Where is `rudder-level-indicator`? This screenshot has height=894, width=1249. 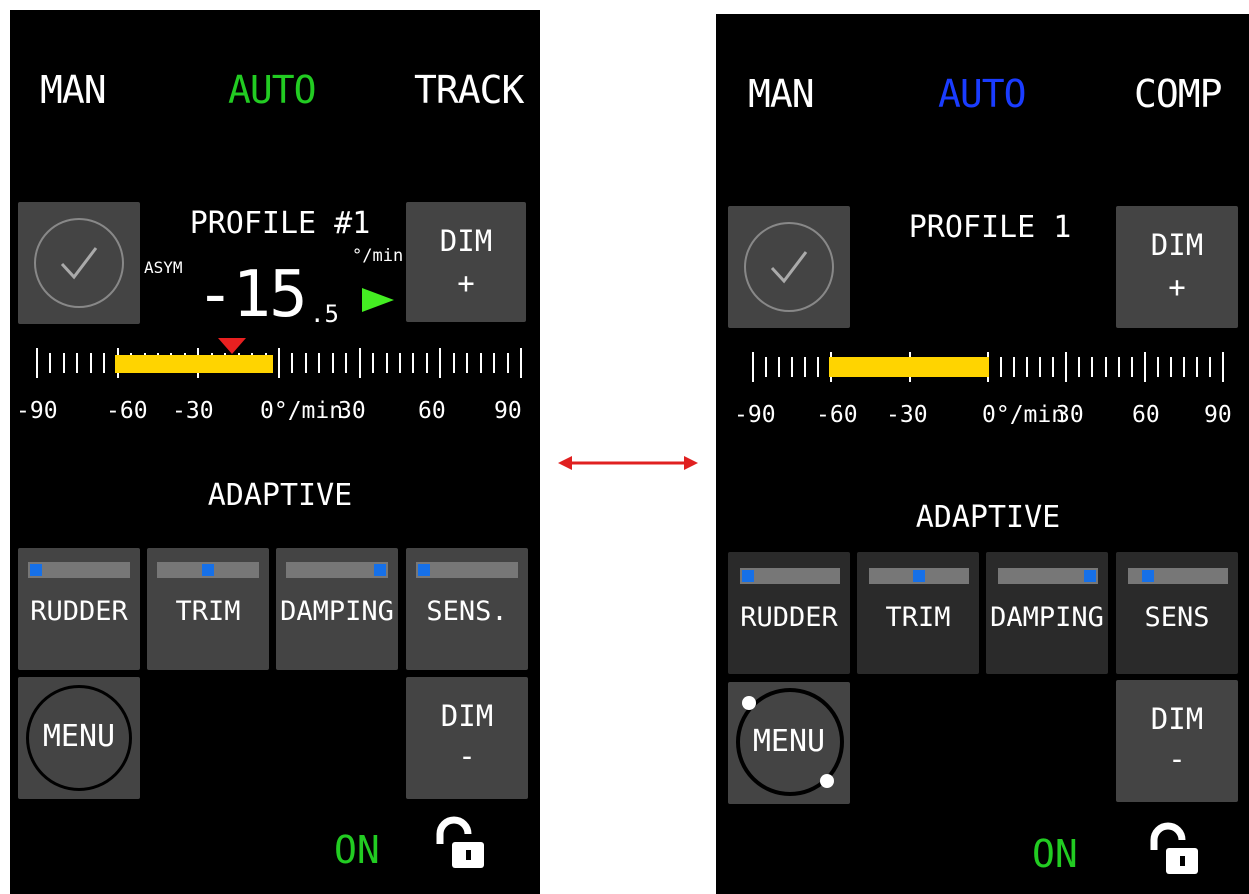
rudder-level-indicator is located at coordinates (36, 570).